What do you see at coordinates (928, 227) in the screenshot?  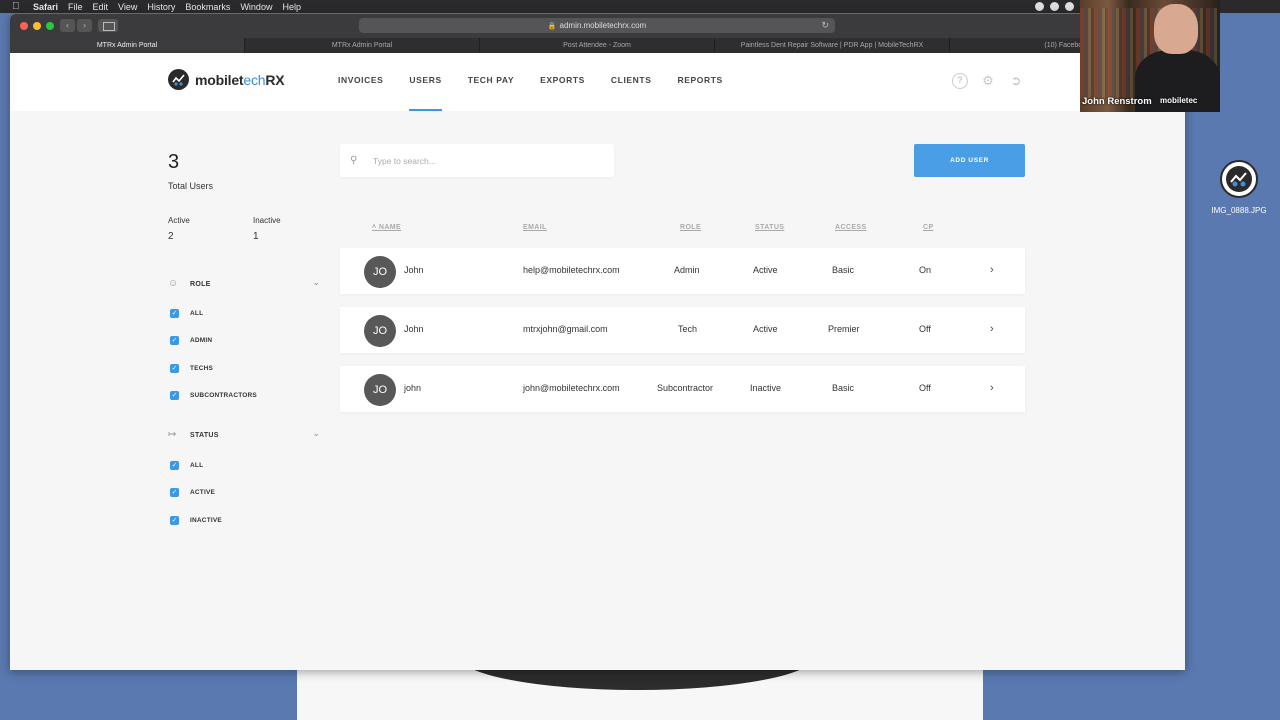 I see `col-header-cp: CP` at bounding box center [928, 227].